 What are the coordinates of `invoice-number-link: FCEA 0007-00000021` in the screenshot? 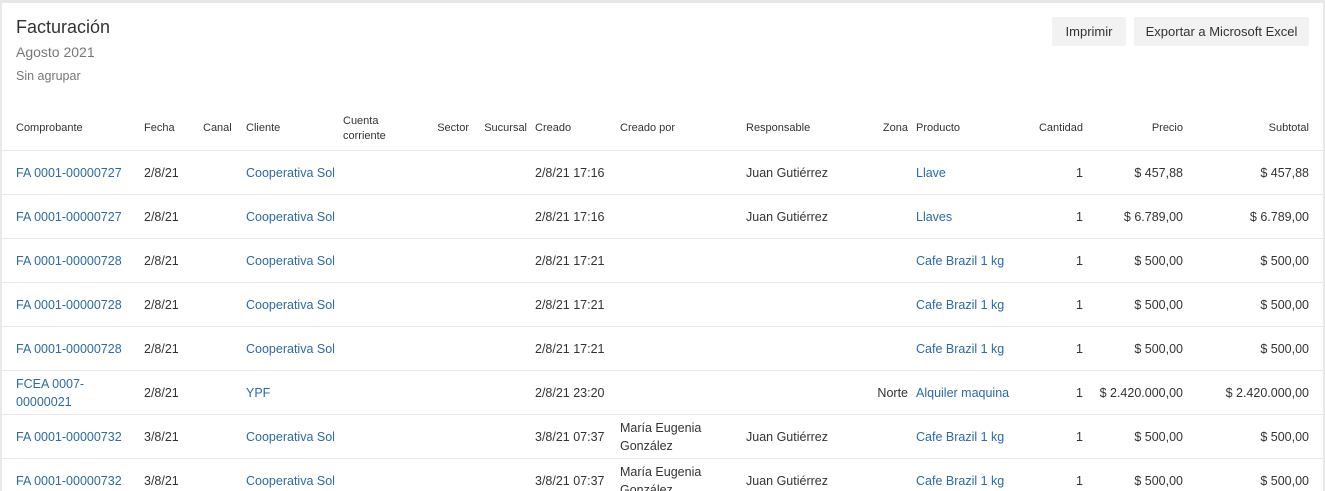 It's located at (50, 393).